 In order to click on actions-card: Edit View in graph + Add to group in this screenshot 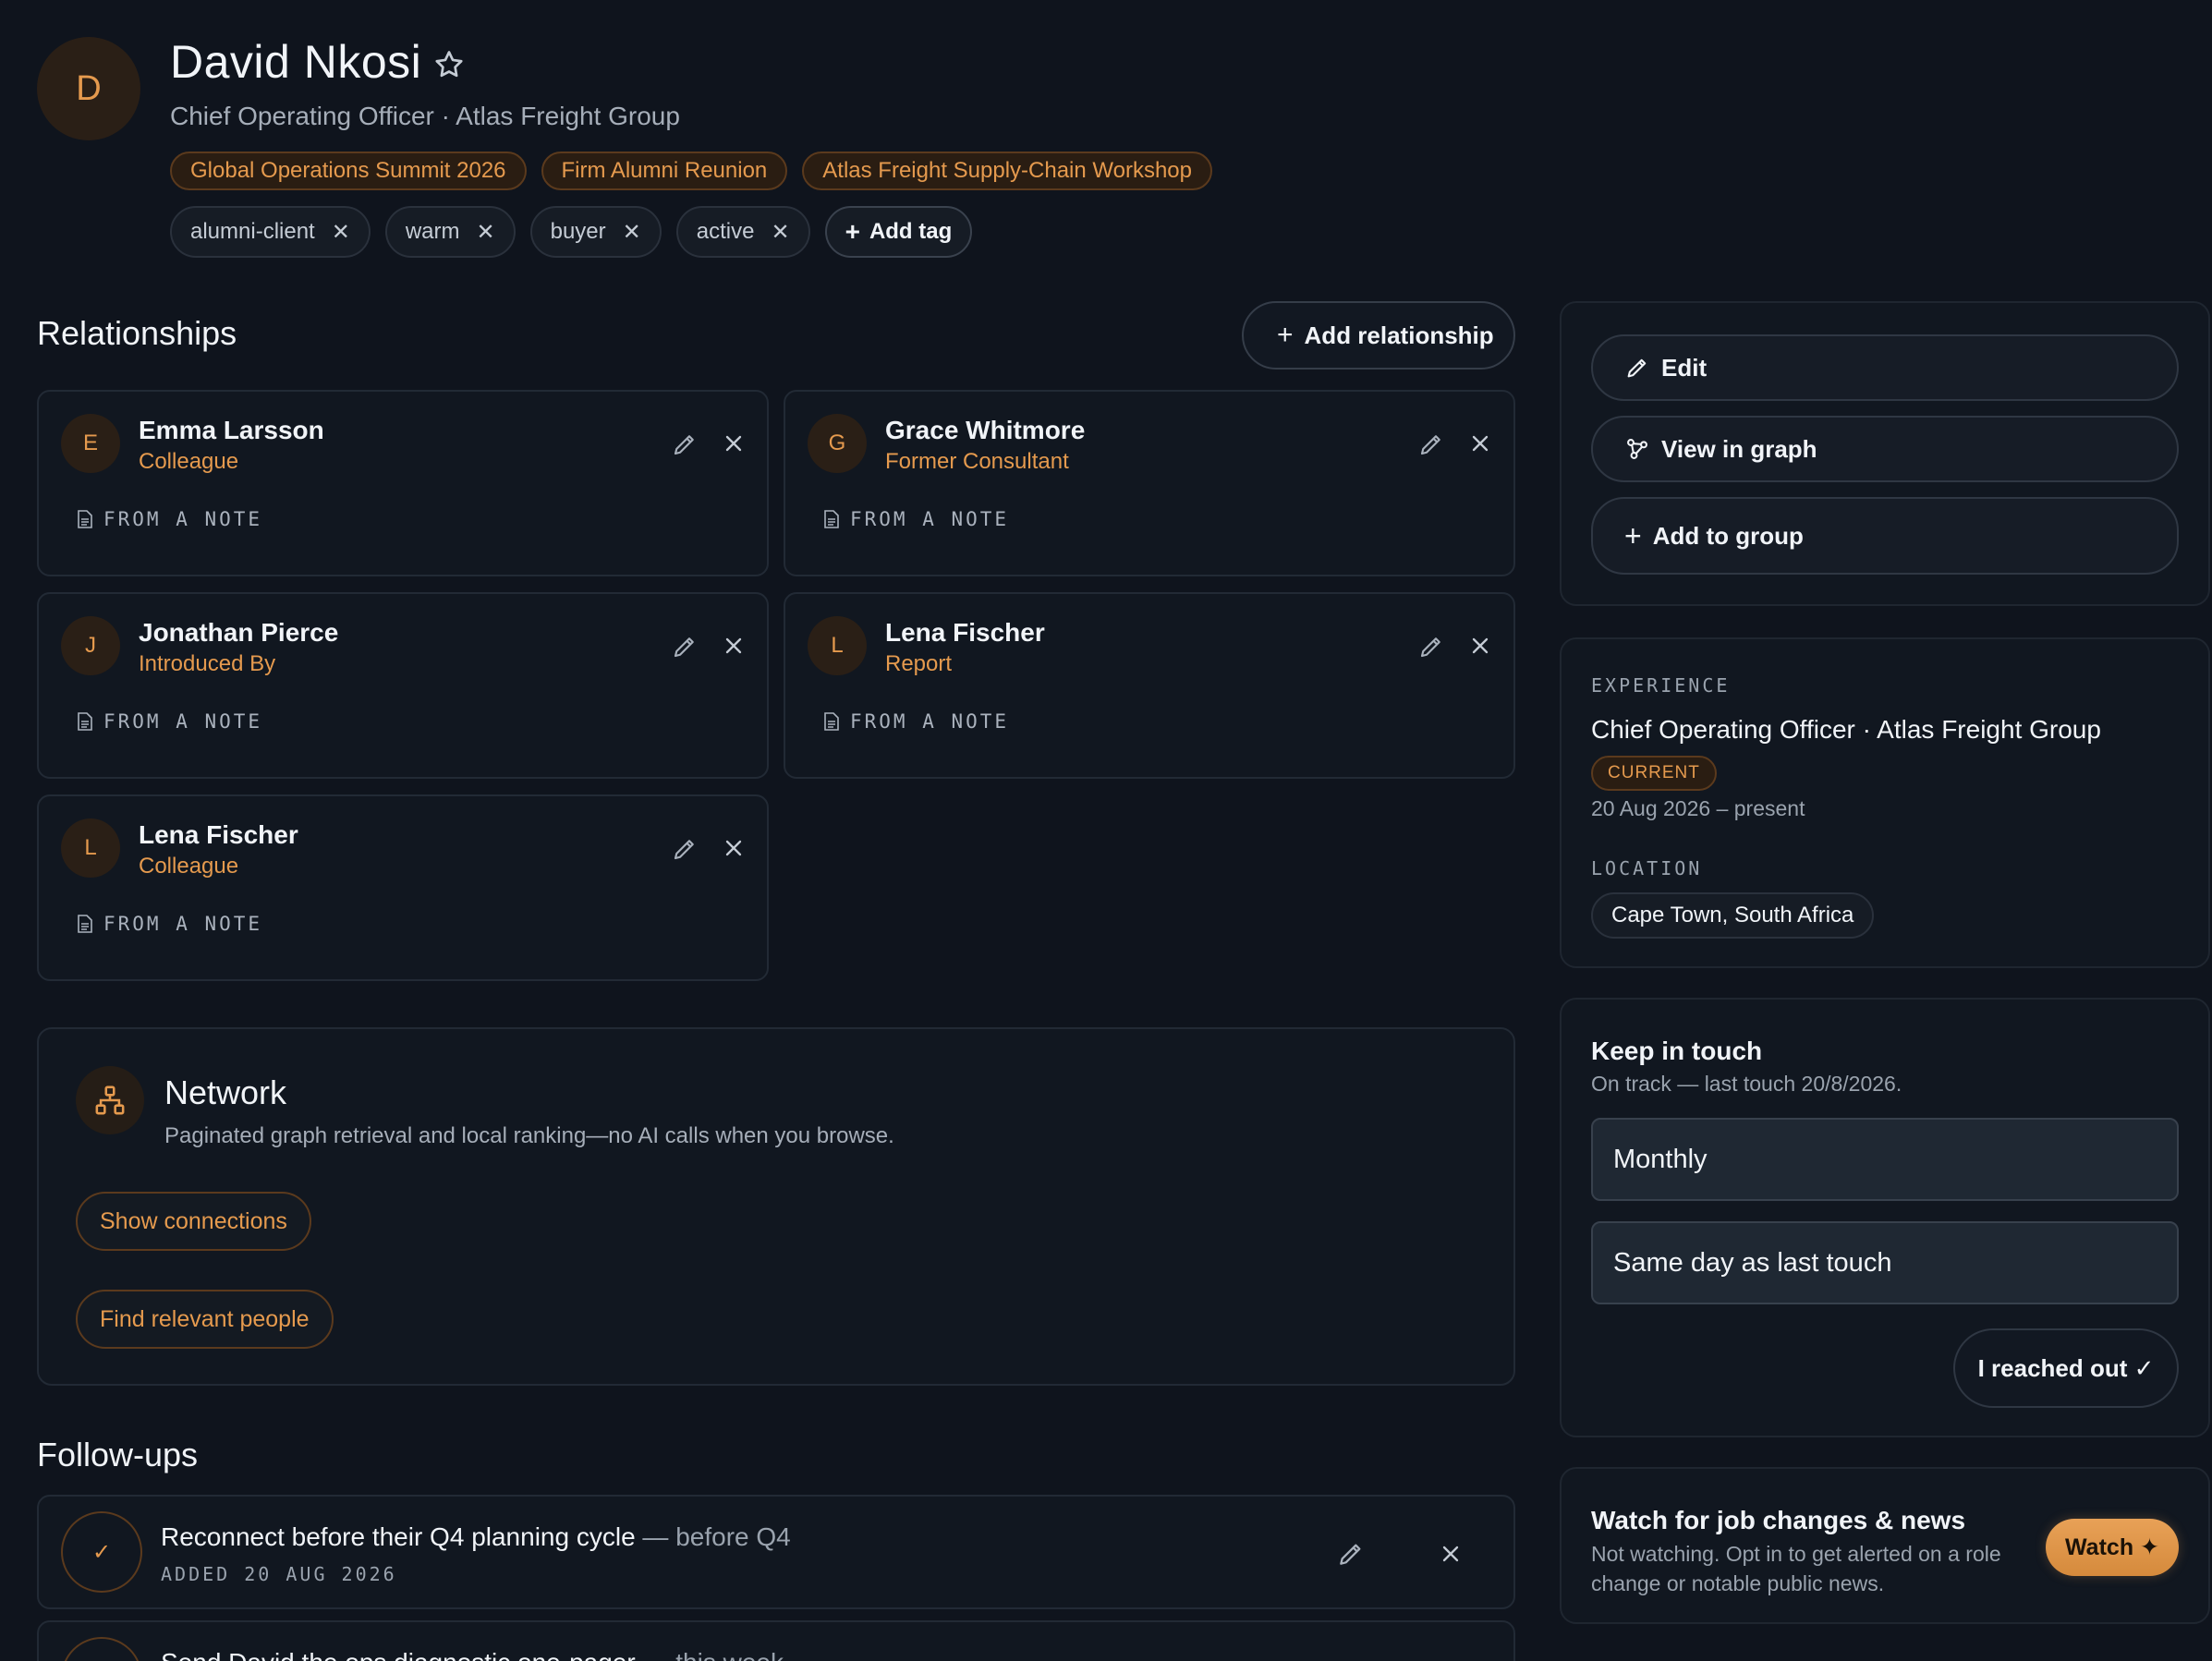, I will do `click(1885, 453)`.